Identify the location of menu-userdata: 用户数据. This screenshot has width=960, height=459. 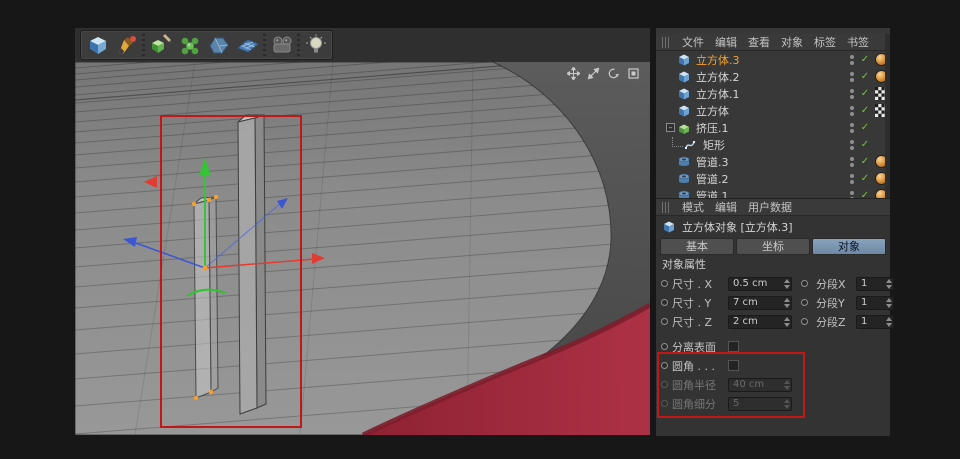
(770, 207).